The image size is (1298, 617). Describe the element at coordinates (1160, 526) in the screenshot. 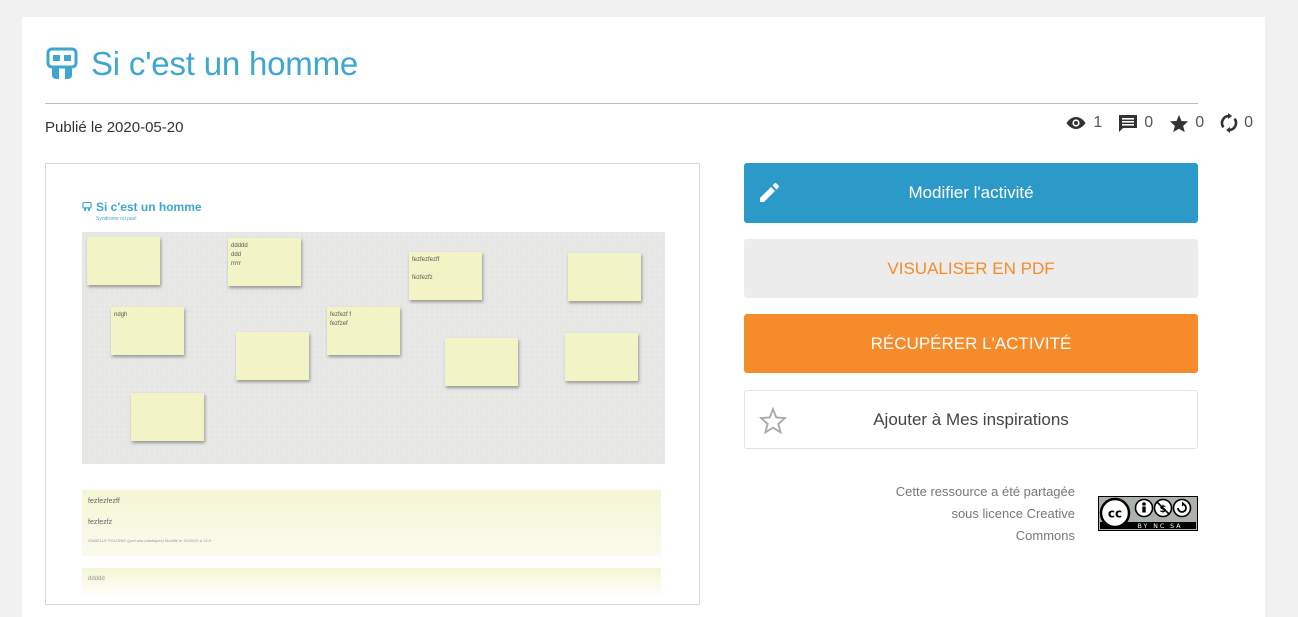

I see `cc-badge-text: BY NC SA` at that location.